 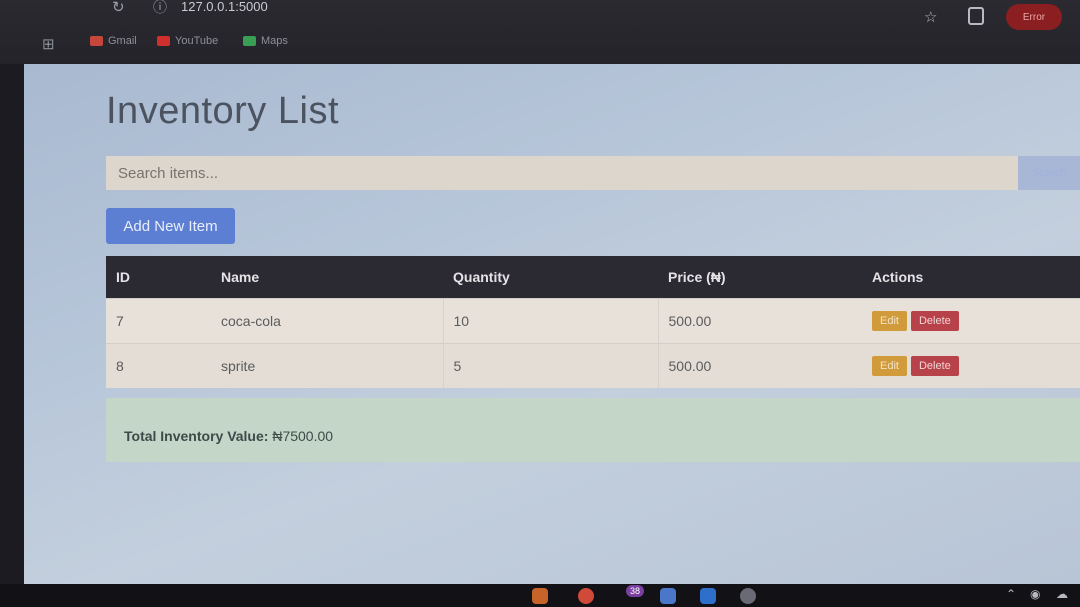 What do you see at coordinates (562, 173) in the screenshot?
I see `search-input` at bounding box center [562, 173].